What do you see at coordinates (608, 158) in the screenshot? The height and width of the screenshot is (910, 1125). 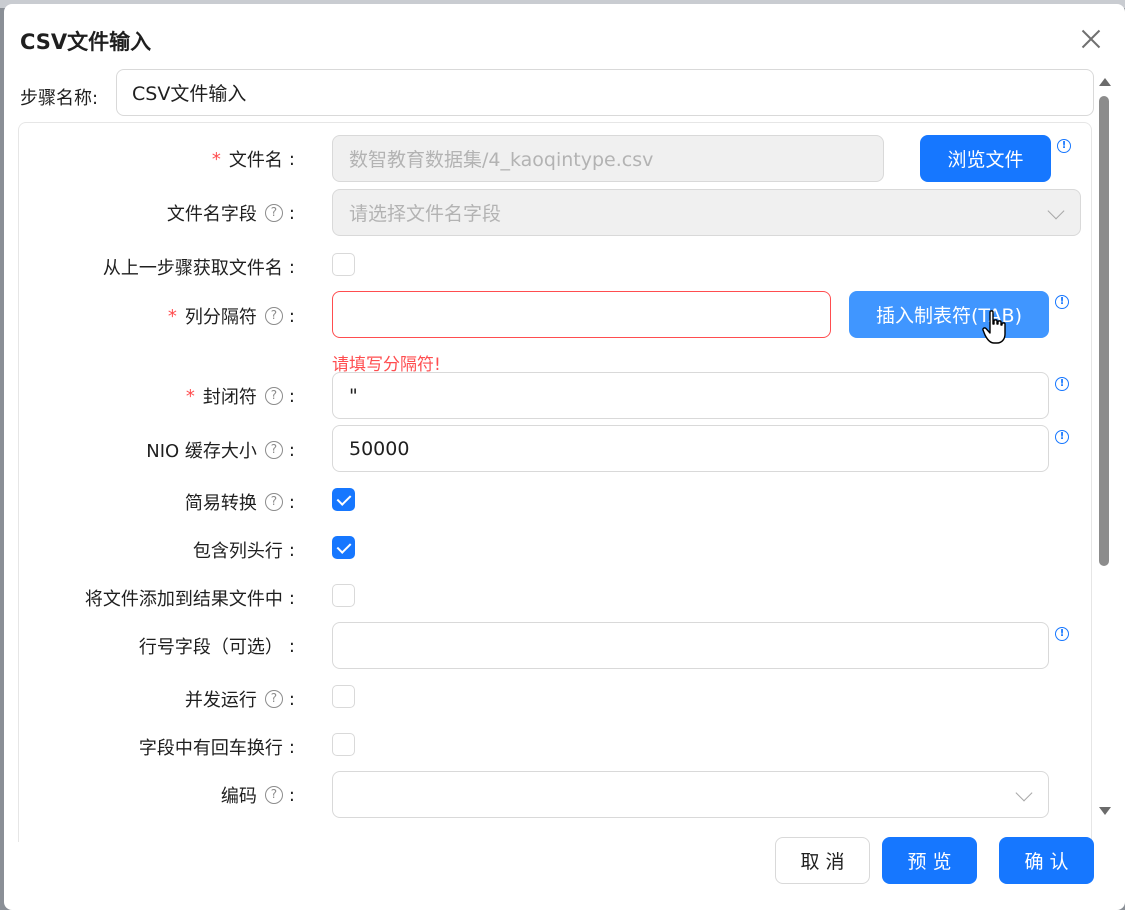 I see `filename-input: 数智教育数据集/4_kaoqintype.csv` at bounding box center [608, 158].